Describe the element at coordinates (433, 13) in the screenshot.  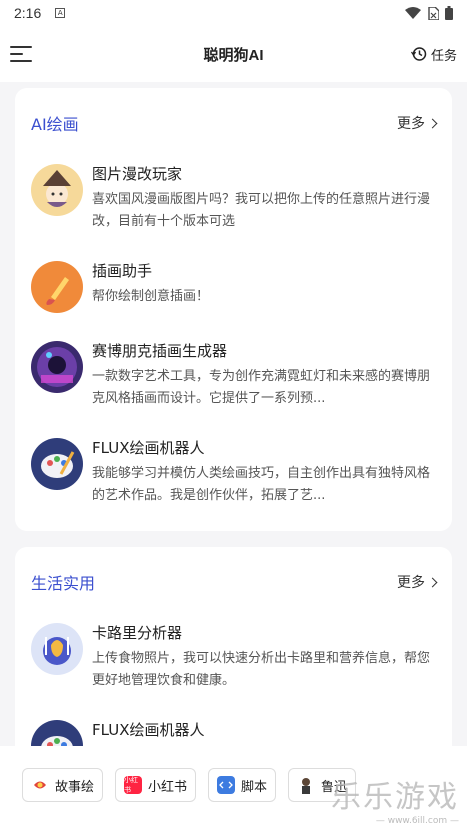
I see `no-sim-icon` at that location.